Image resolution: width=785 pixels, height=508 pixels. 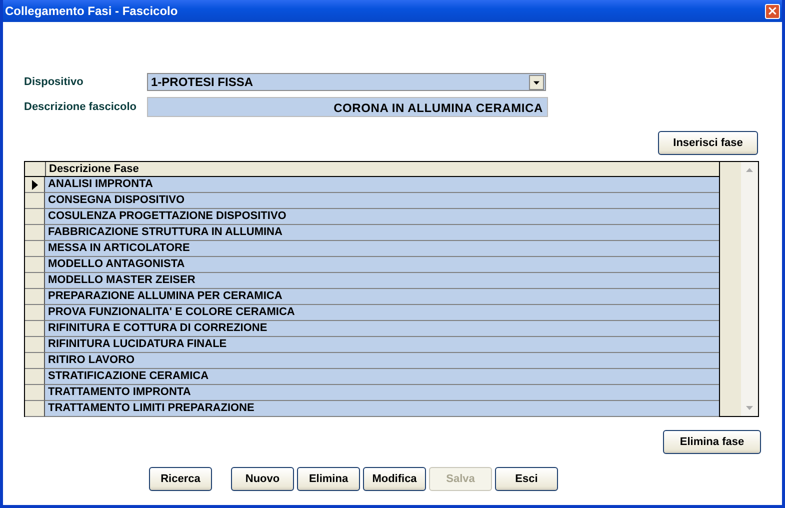 I want to click on table-cell: MESSA IN ARTICOLATORE, so click(x=382, y=249).